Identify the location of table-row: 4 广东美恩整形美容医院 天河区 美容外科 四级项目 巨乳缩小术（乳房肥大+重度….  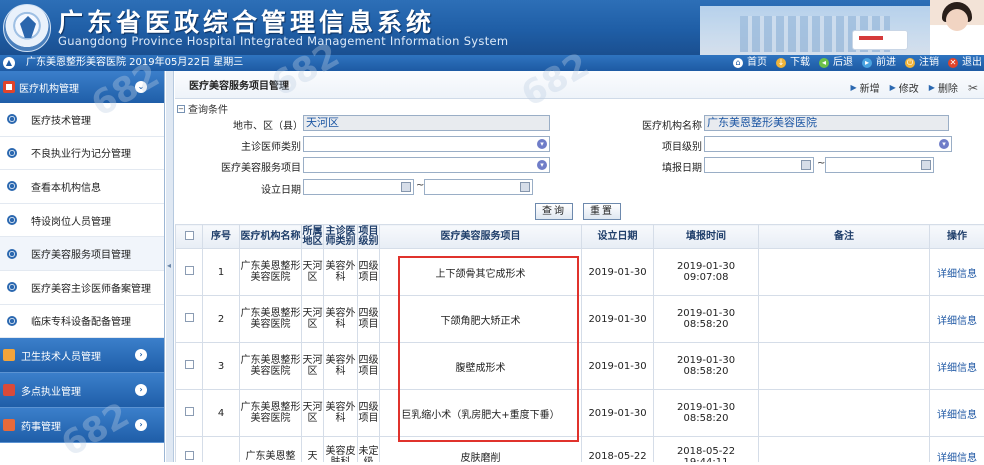
(580, 413).